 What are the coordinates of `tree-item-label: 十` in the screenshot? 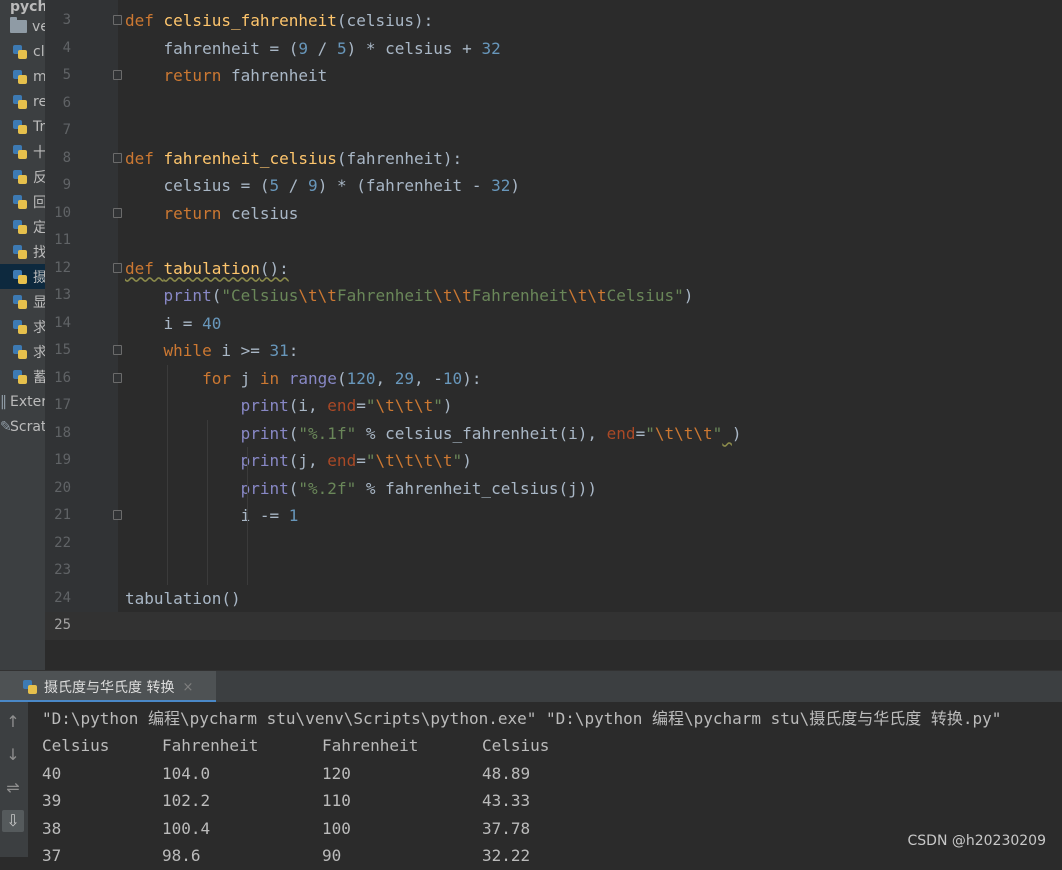 It's located at (39, 152).